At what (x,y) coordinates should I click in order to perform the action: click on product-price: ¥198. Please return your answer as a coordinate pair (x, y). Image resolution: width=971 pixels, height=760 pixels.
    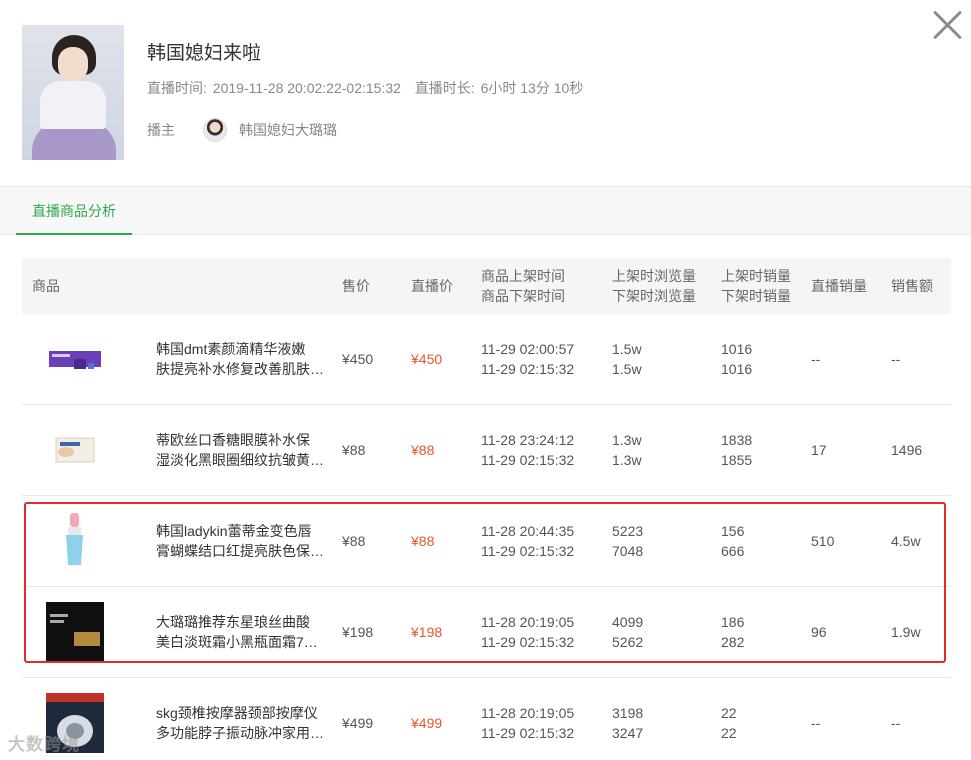
    Looking at the image, I should click on (358, 632).